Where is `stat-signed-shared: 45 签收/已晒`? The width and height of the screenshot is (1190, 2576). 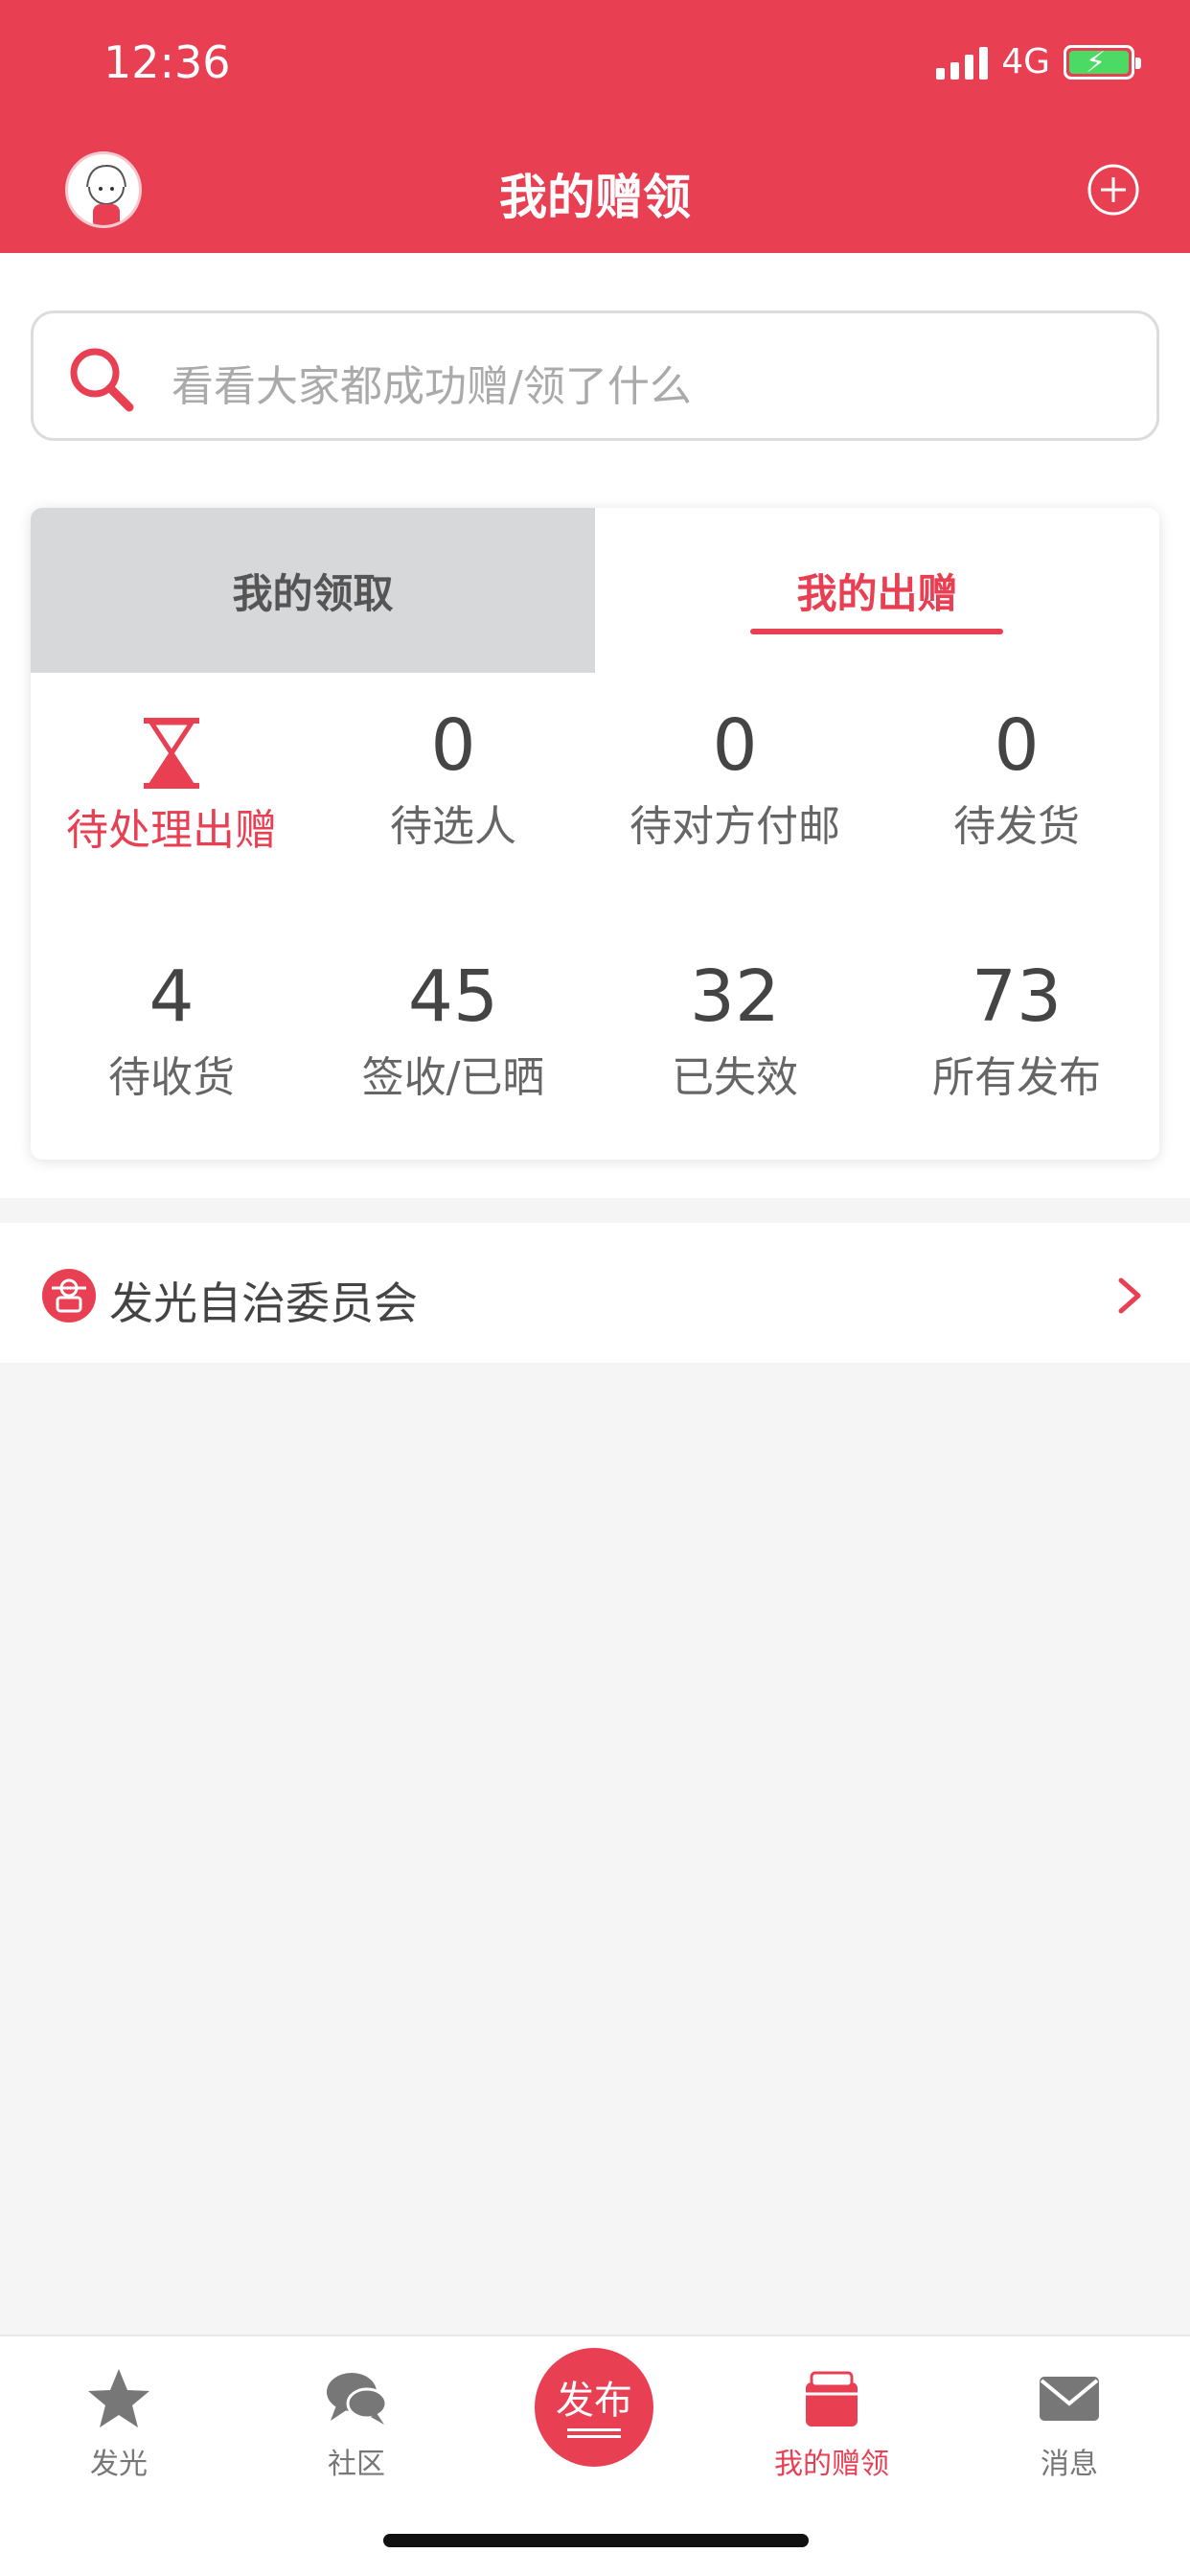 stat-signed-shared: 45 签收/已晒 is located at coordinates (453, 1027).